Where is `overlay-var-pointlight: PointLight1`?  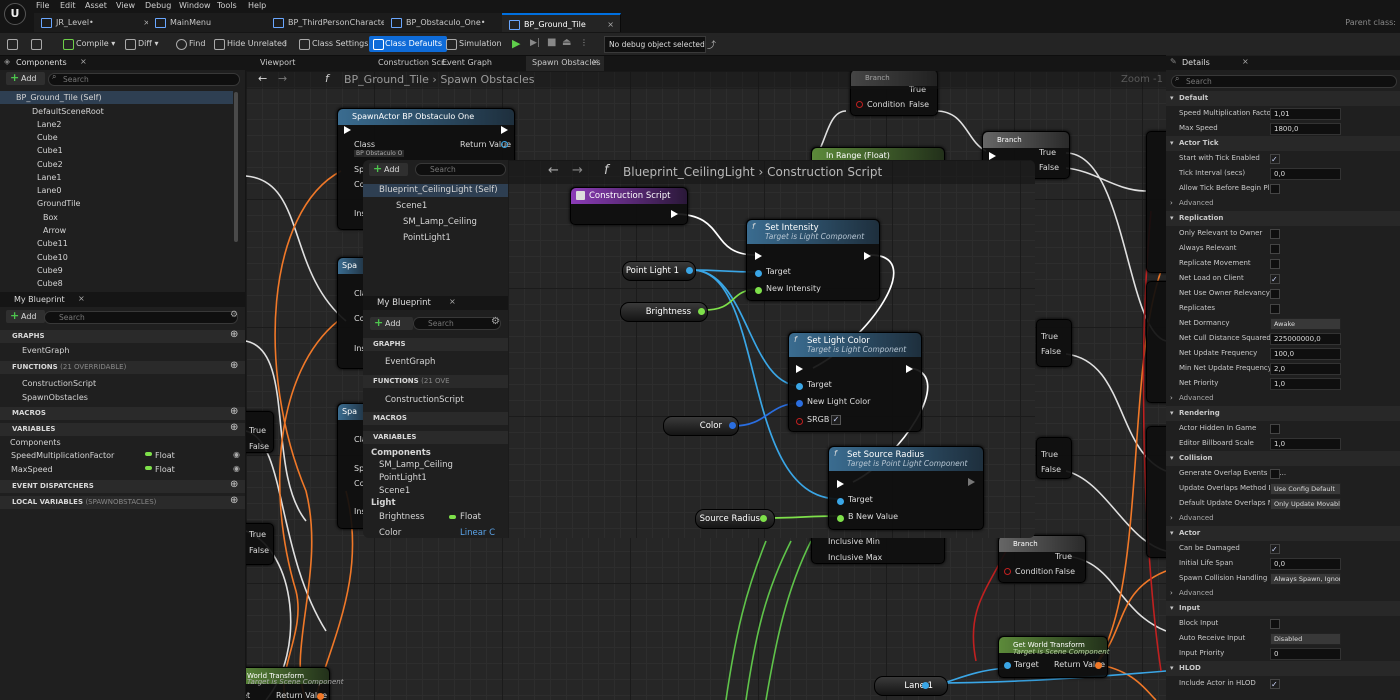 overlay-var-pointlight: PointLight1 is located at coordinates (403, 478).